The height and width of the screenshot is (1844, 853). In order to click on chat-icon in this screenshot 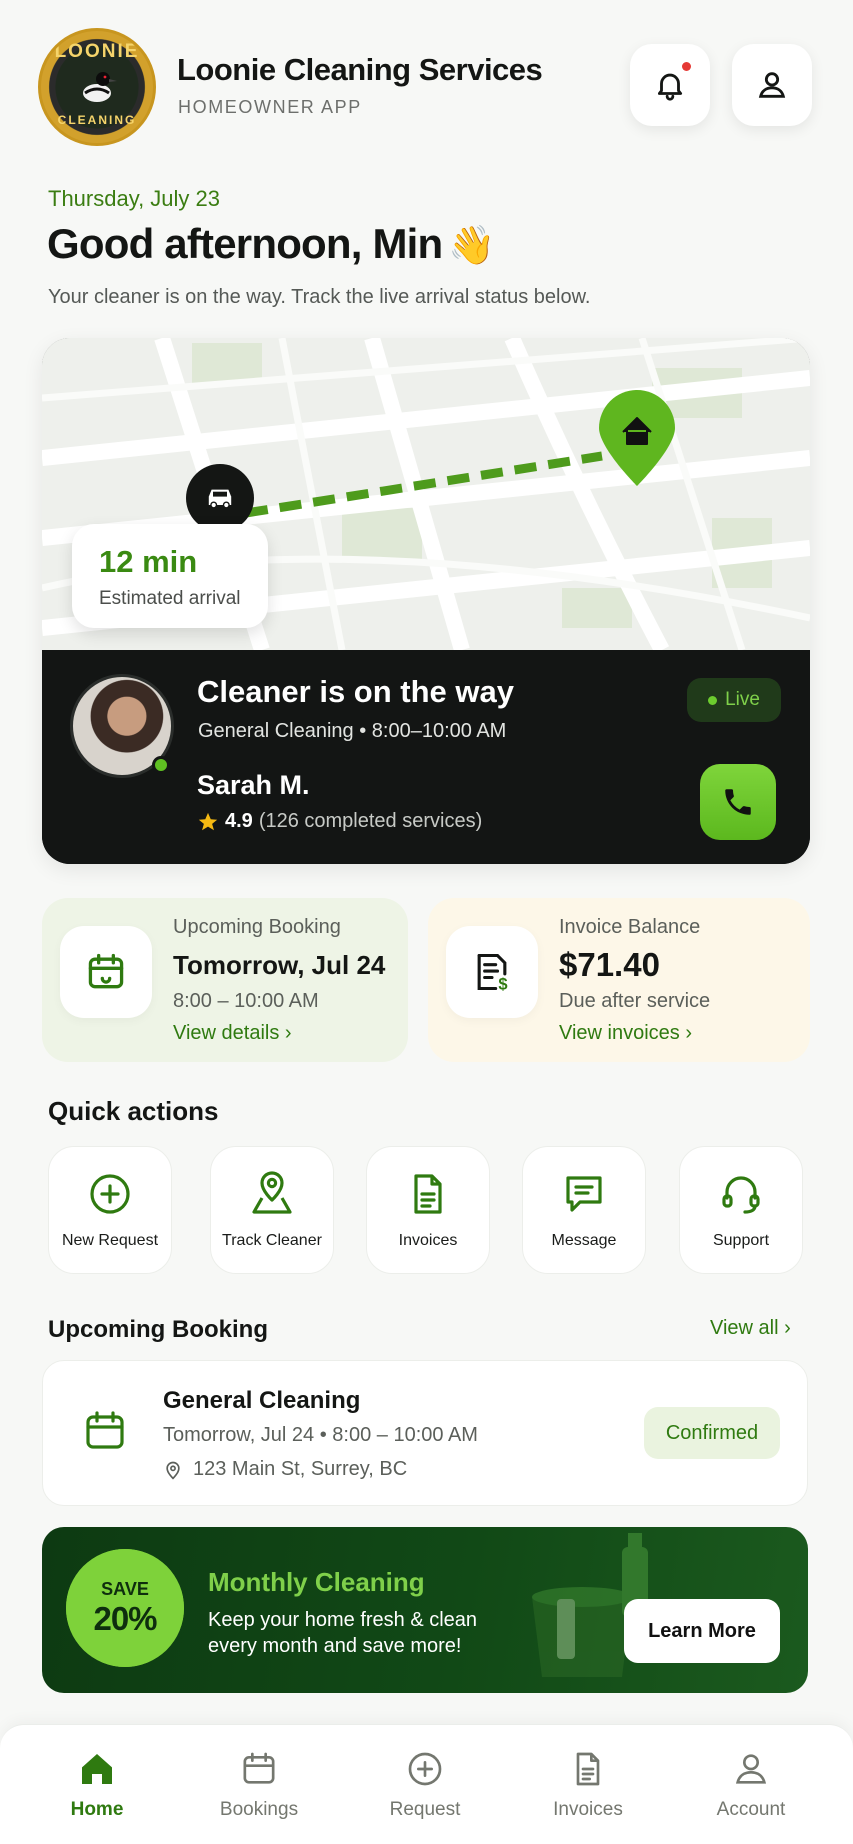, I will do `click(584, 1194)`.